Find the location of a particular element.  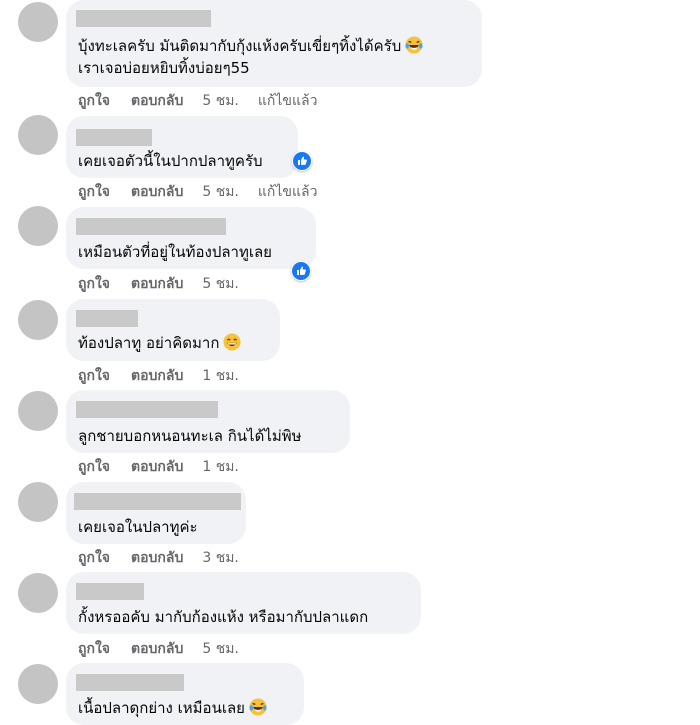

comment-text: ลูกชายบอกหนอนทะเล กินได้ไม่พิษ is located at coordinates (190, 436).